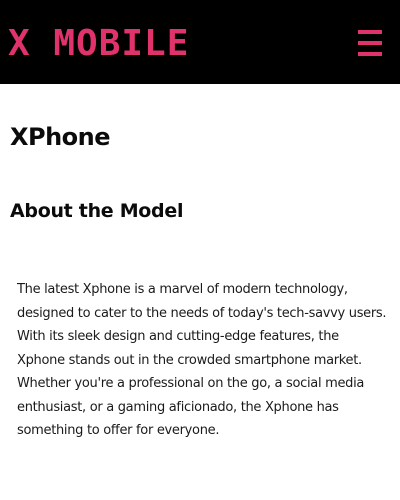 Image resolution: width=400 pixels, height=500 pixels. What do you see at coordinates (98, 44) in the screenshot?
I see `brand-logo: X MOBILE` at bounding box center [98, 44].